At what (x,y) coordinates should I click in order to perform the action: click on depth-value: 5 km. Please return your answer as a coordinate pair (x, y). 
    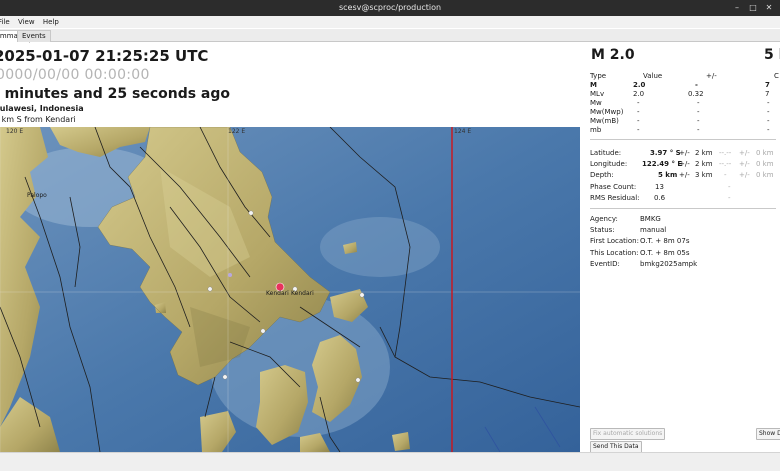
    Looking at the image, I should click on (668, 175).